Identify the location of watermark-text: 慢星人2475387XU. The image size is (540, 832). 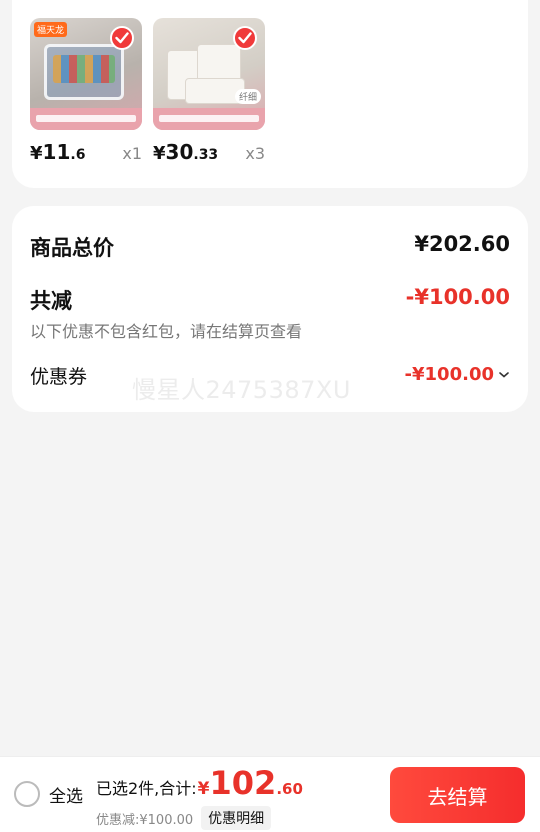
(241, 390).